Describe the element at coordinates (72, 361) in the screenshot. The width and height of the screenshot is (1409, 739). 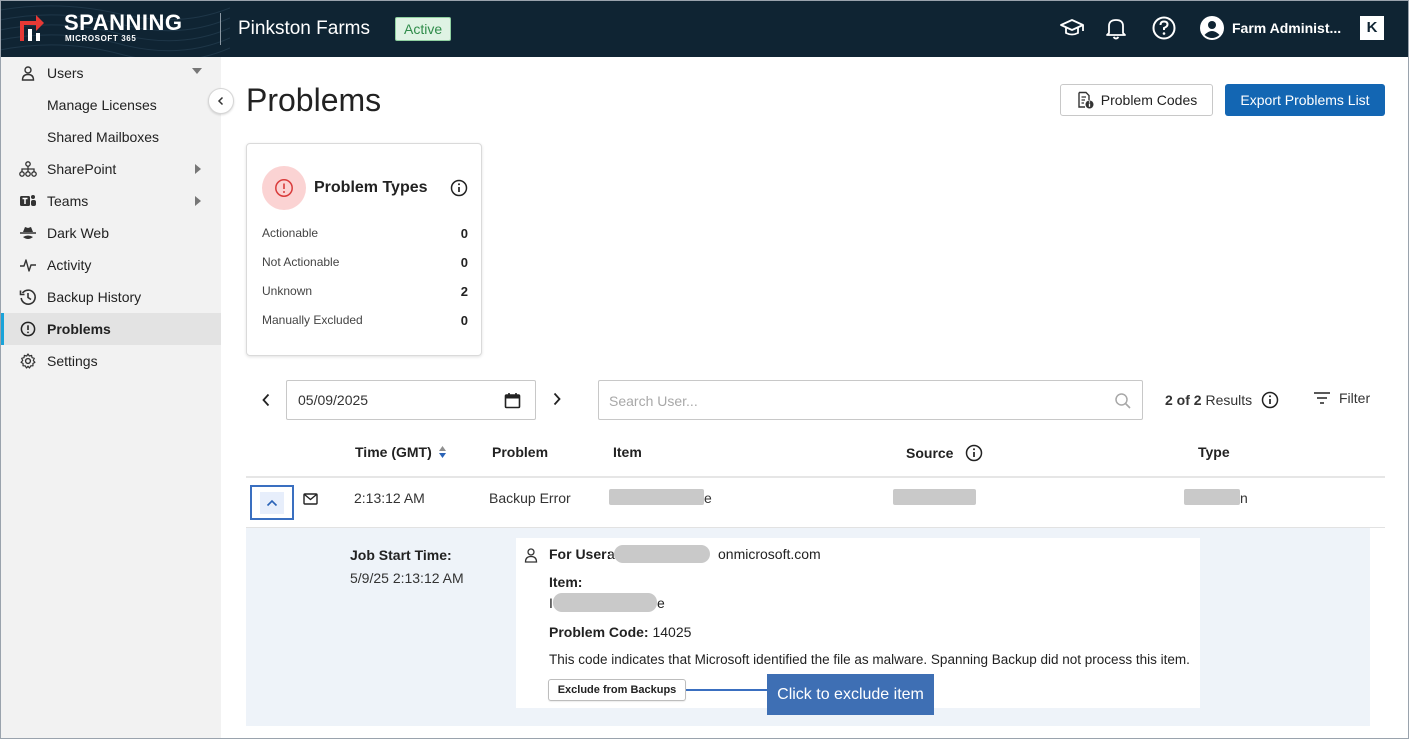
I see `sidebar-item-label: Settings` at that location.